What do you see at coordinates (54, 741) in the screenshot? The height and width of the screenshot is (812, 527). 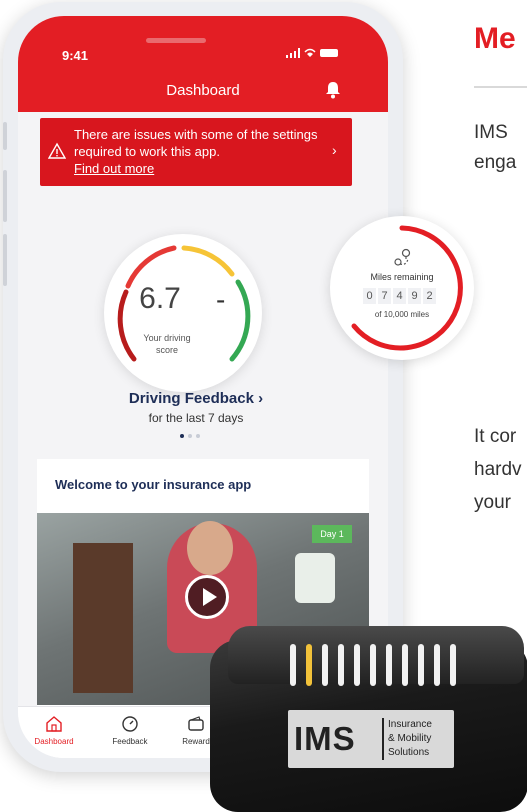 I see `nav-dashboard-label: Dashboard` at bounding box center [54, 741].